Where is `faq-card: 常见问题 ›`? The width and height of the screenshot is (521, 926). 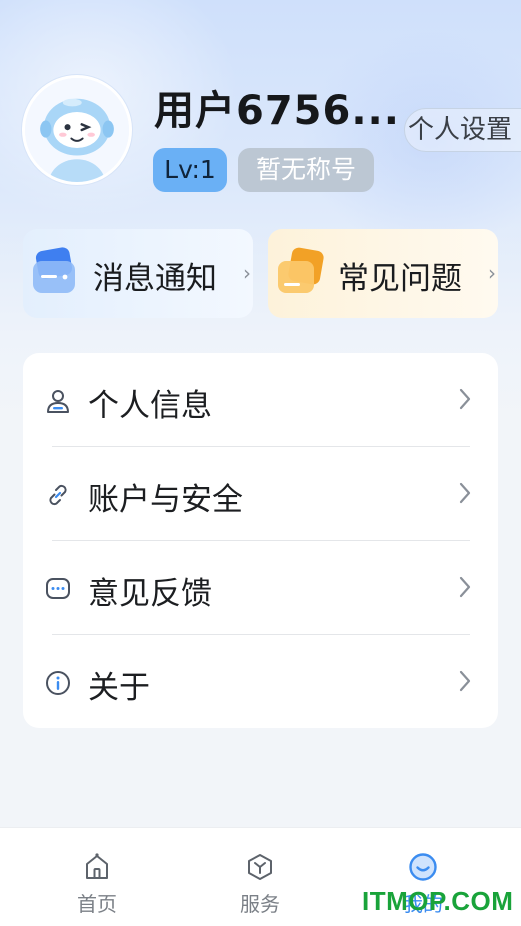 faq-card: 常见问题 › is located at coordinates (383, 273).